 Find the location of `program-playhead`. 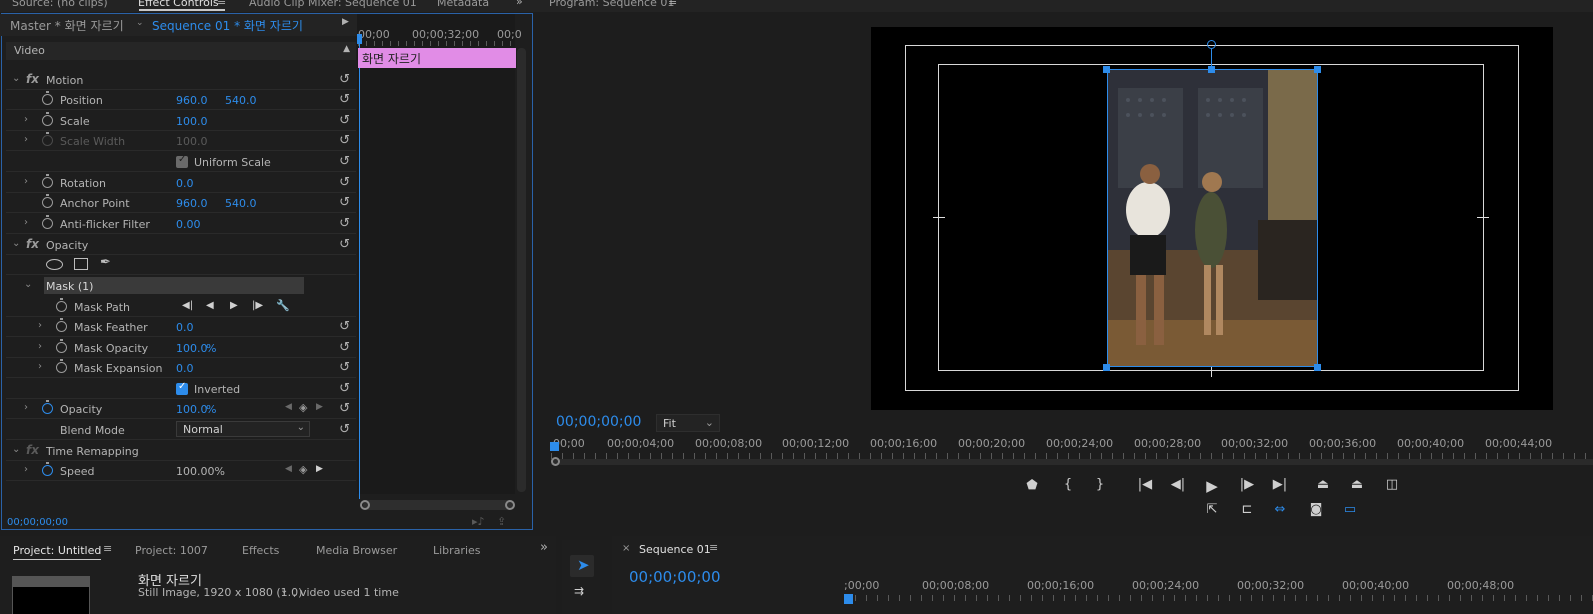

program-playhead is located at coordinates (554, 446).